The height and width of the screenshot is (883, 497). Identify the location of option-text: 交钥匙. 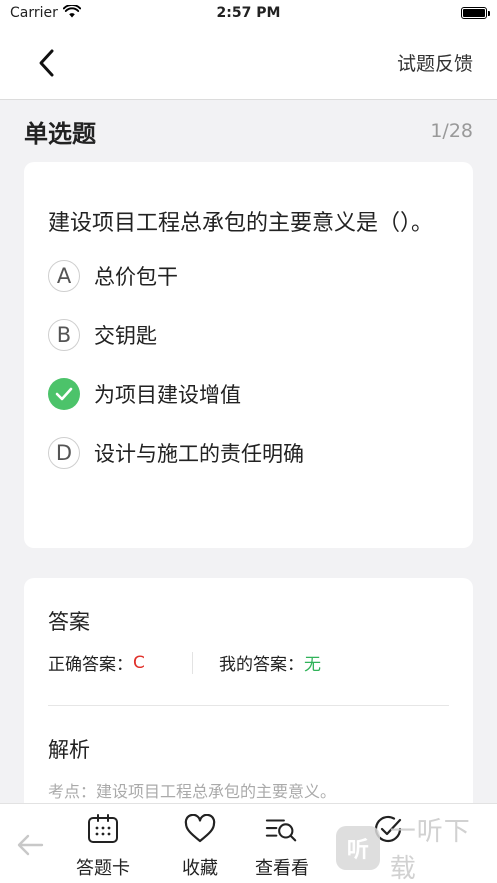
(125, 335).